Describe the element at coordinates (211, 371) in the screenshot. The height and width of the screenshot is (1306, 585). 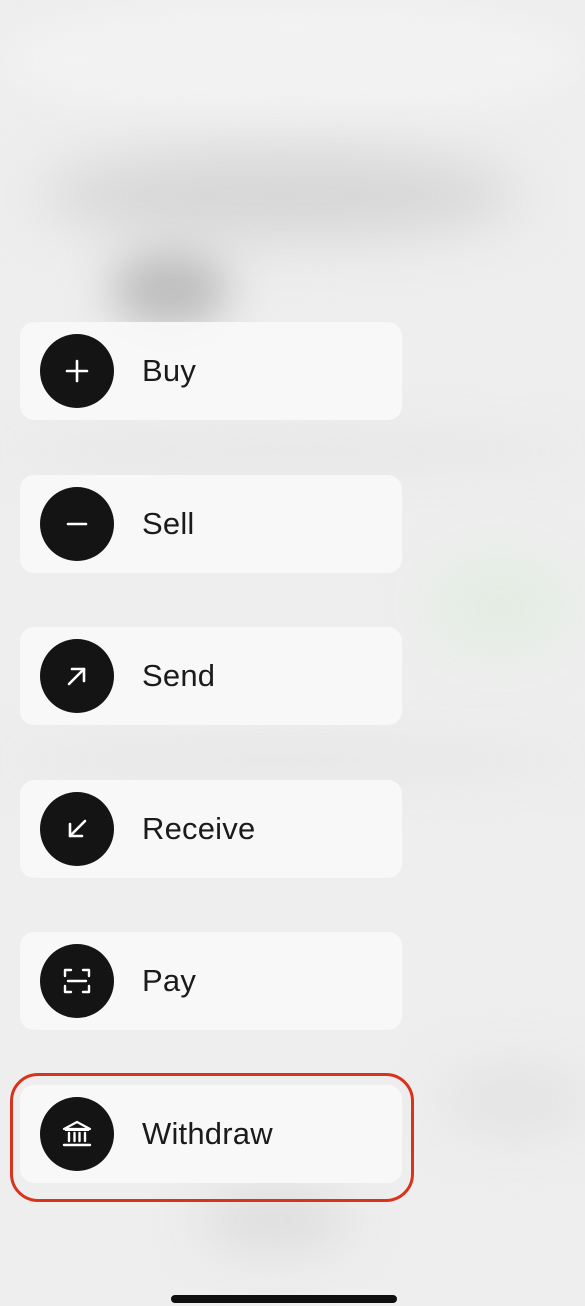
I see `buy-button: Buy` at that location.